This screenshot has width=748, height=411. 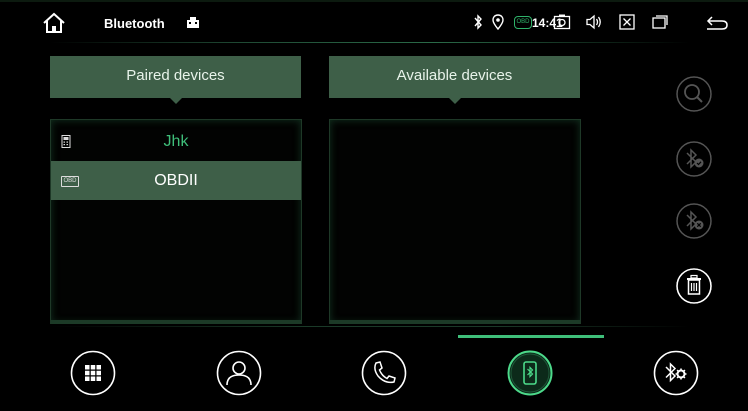 I want to click on bluetooth-disconnect-icon, so click(x=695, y=220).